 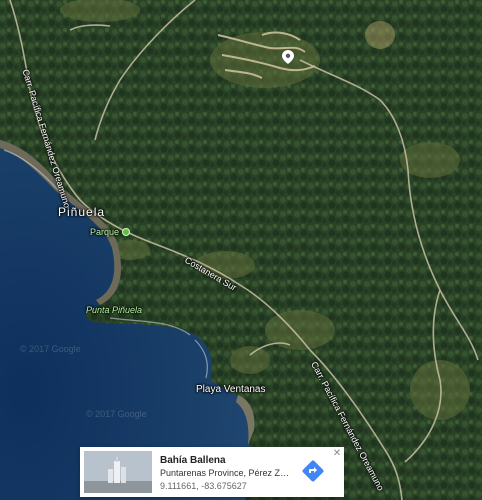 What do you see at coordinates (337, 454) in the screenshot?
I see `close-button: ✕` at bounding box center [337, 454].